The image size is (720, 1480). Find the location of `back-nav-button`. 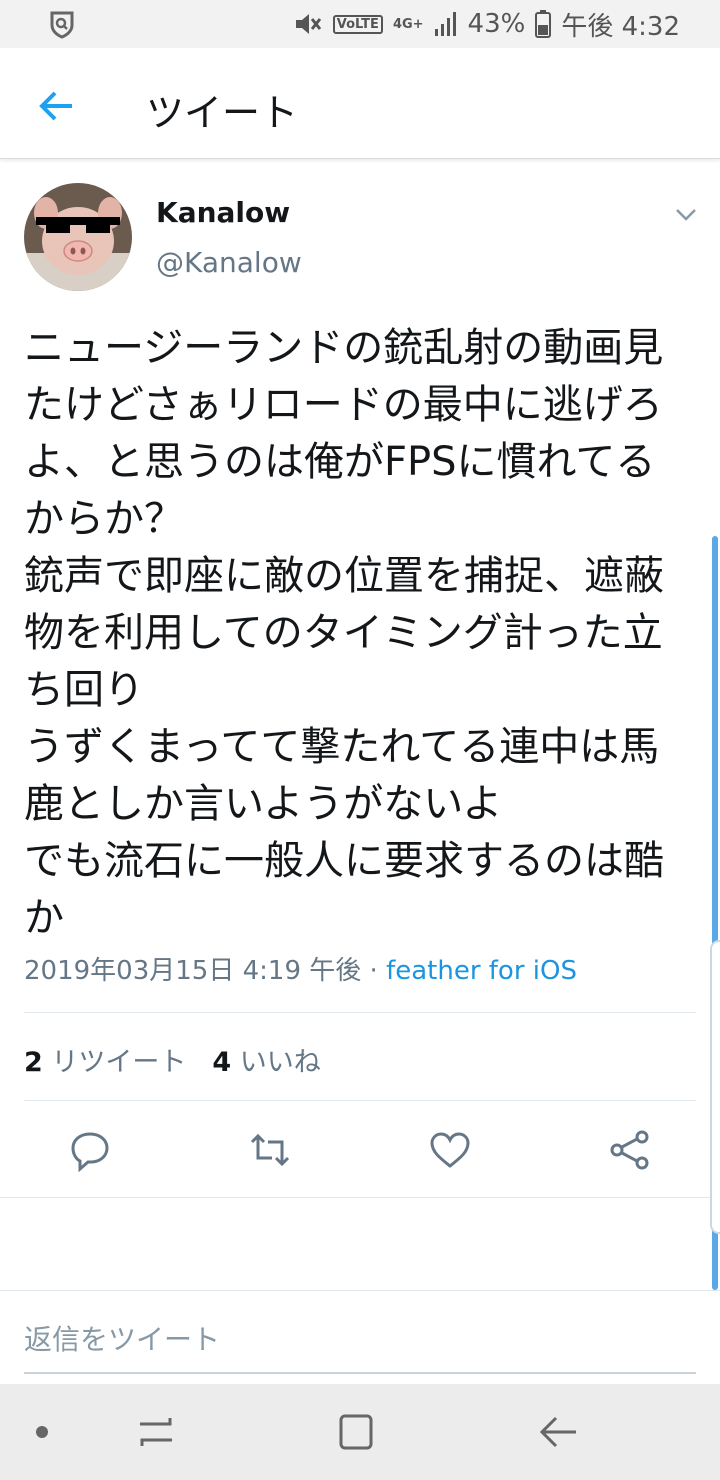

back-nav-button is located at coordinates (558, 1432).